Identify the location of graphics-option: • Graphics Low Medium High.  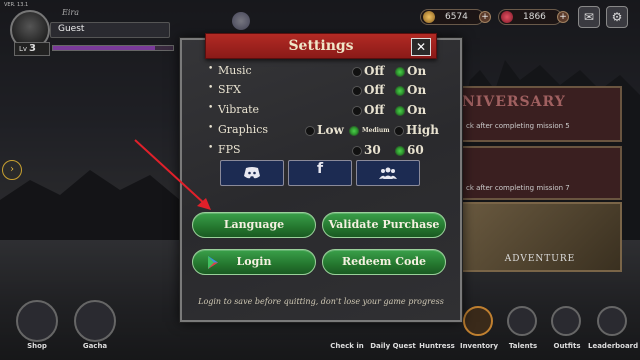
(328, 132).